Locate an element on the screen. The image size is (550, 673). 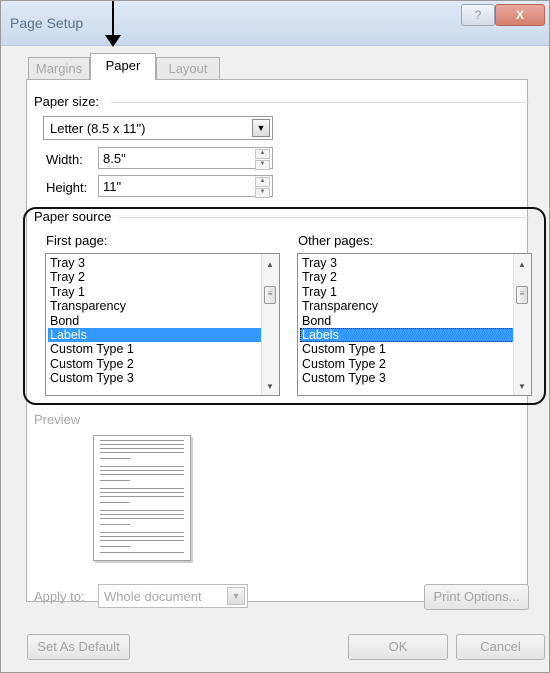
paper-source-divider is located at coordinates (324, 217).